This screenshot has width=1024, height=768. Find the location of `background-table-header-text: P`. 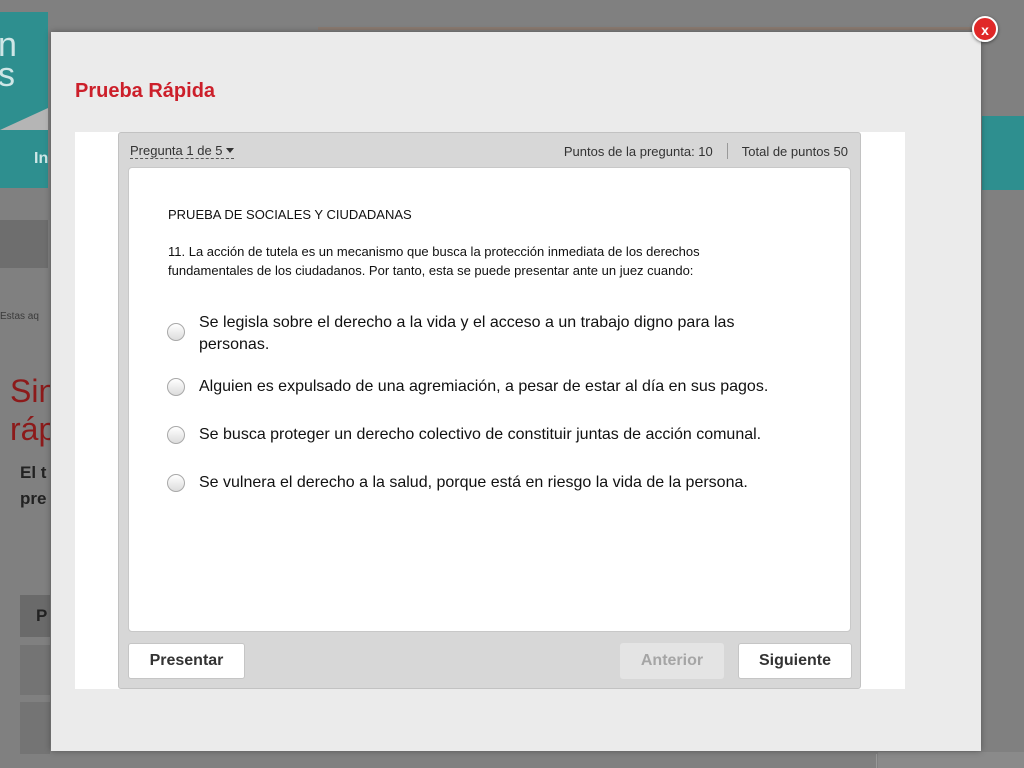

background-table-header-text: P is located at coordinates (42, 615).